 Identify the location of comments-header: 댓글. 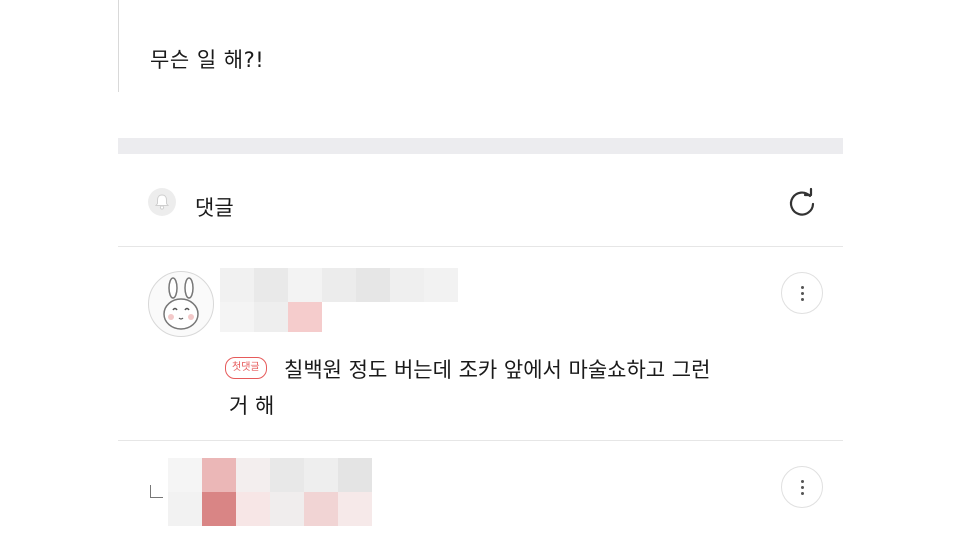
(480, 206).